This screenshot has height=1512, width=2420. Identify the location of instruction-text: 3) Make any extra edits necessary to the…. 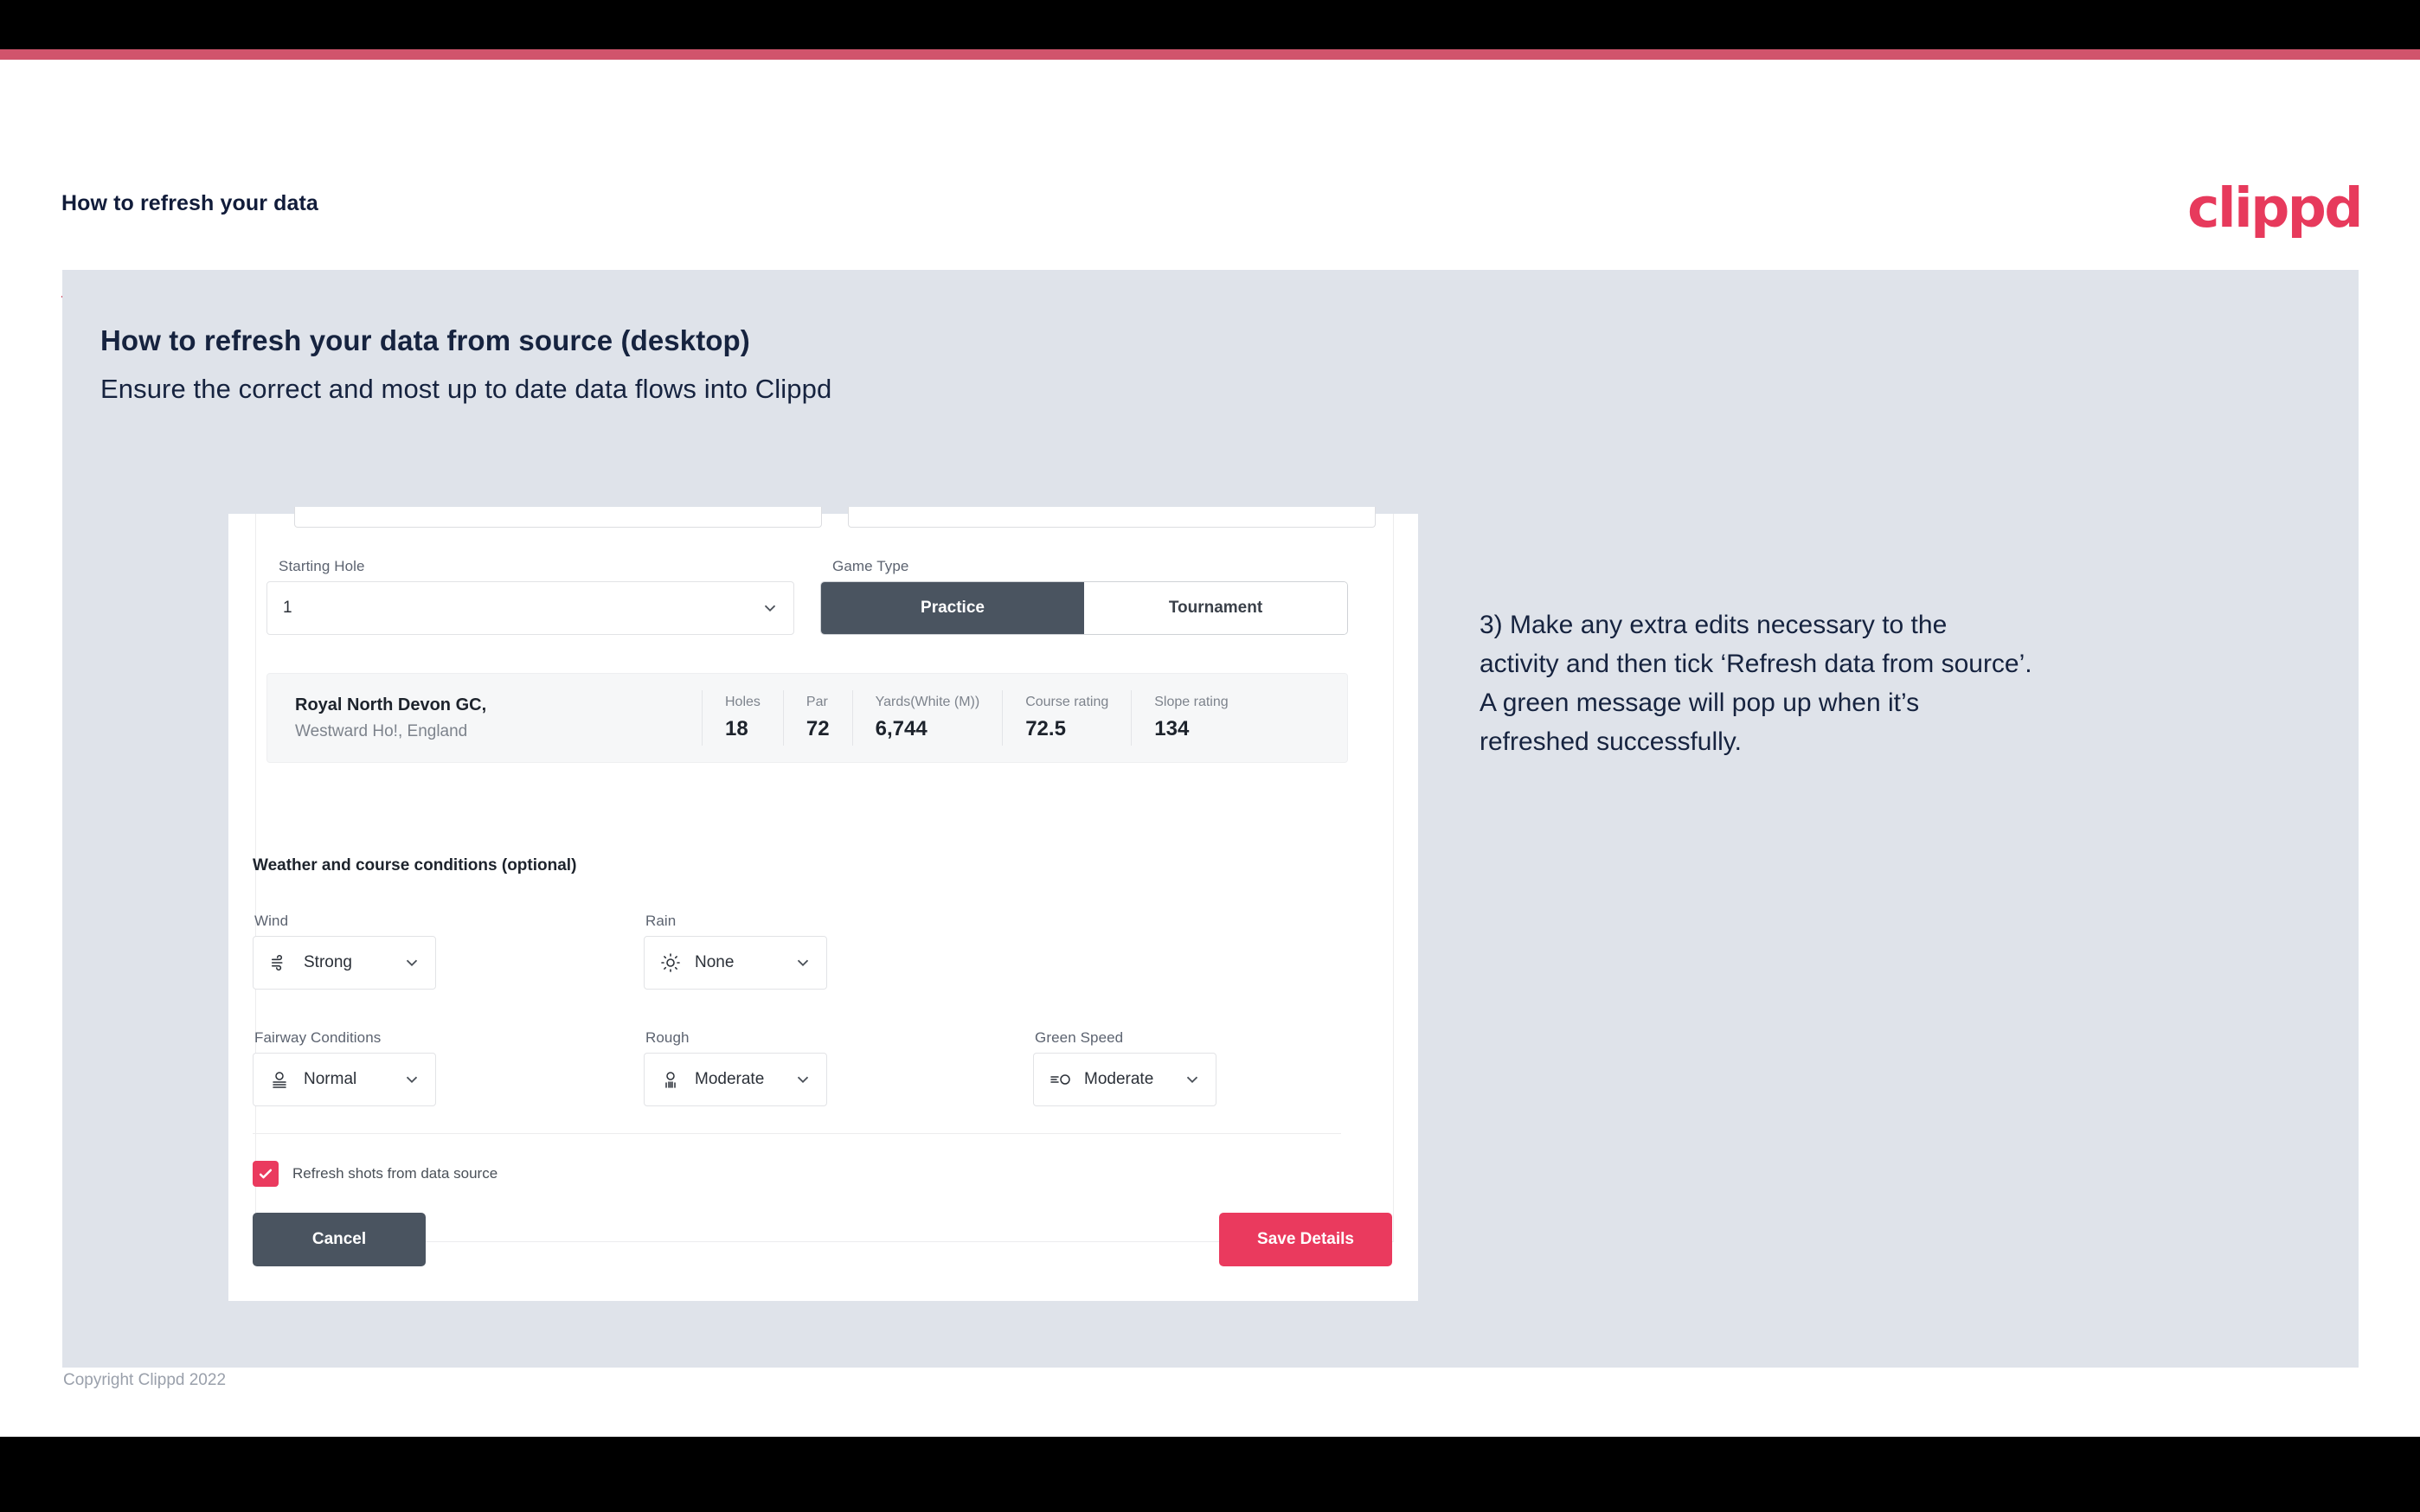
(1756, 683).